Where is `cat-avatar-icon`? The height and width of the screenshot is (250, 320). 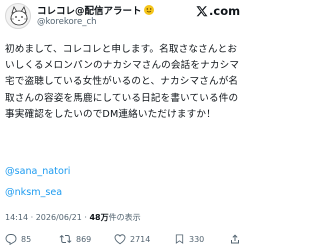
cat-avatar-icon is located at coordinates (19, 16).